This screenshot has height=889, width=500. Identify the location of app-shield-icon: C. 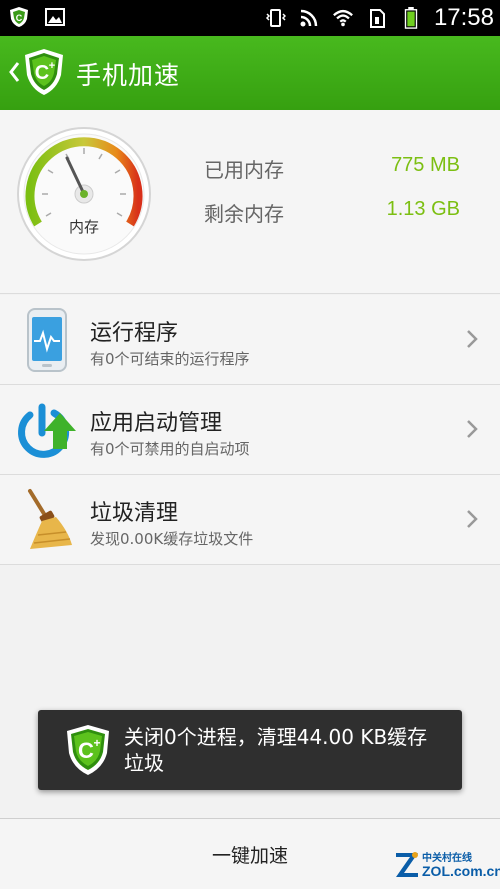
(19, 17).